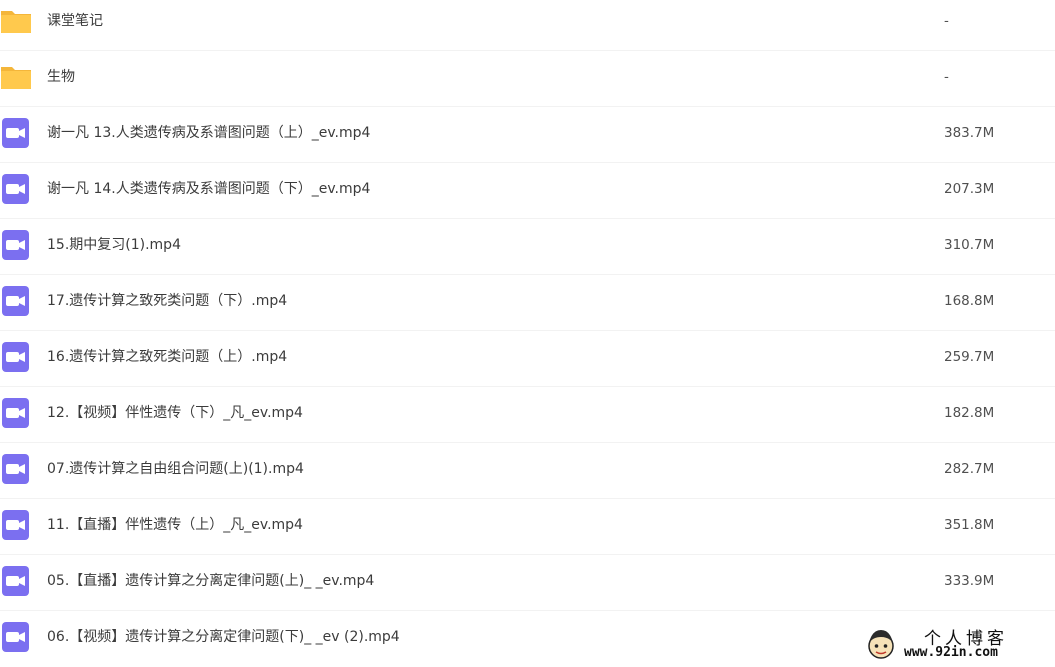 The height and width of the screenshot is (667, 1055). What do you see at coordinates (953, 644) in the screenshot?
I see `watermark: 个人博客 www.92in.com` at bounding box center [953, 644].